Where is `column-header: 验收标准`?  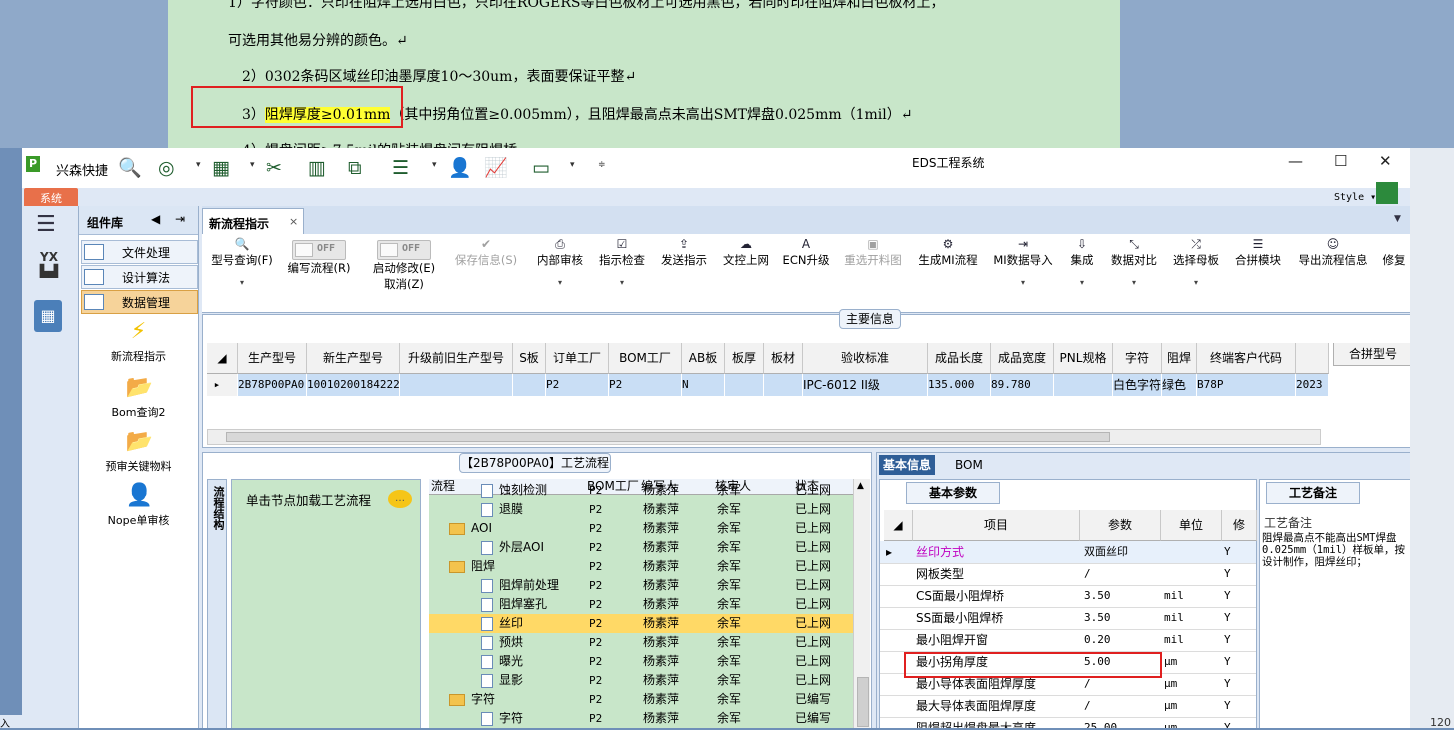 column-header: 验收标准 is located at coordinates (865, 358).